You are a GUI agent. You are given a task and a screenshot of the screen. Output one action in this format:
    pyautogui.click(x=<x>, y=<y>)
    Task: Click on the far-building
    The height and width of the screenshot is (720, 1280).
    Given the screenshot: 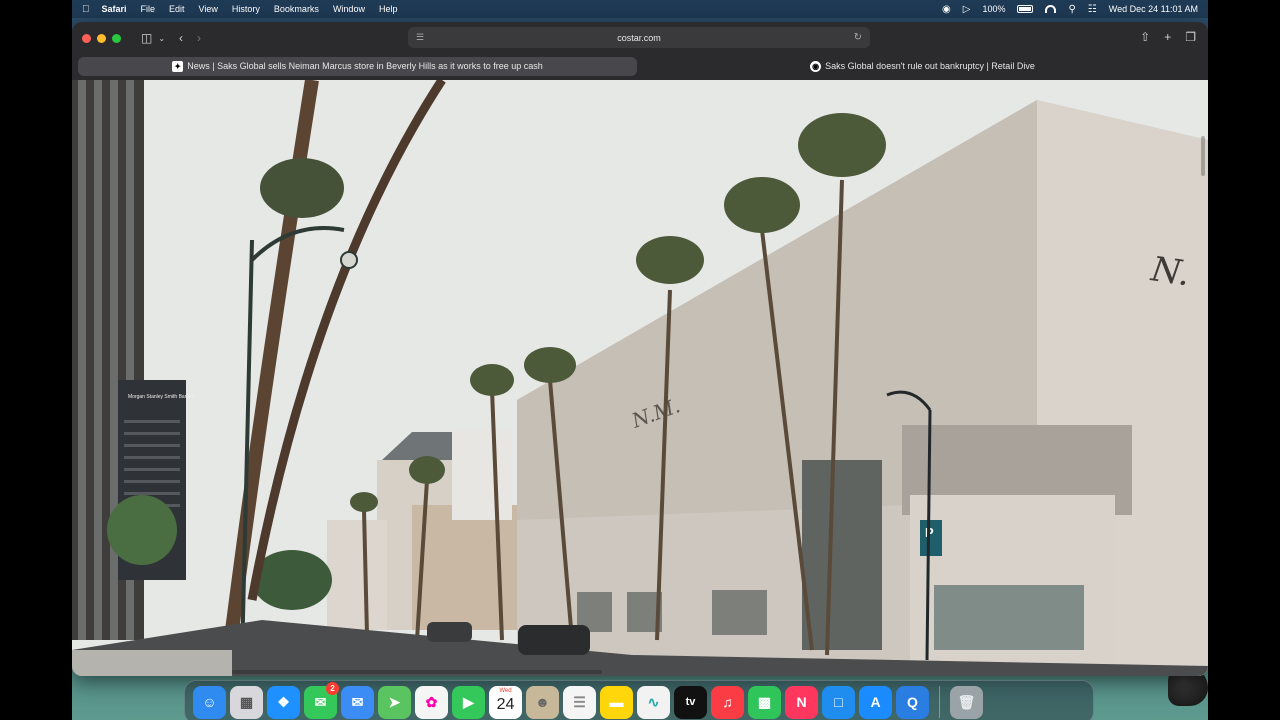 What is the action you would take?
    pyautogui.click(x=357, y=575)
    